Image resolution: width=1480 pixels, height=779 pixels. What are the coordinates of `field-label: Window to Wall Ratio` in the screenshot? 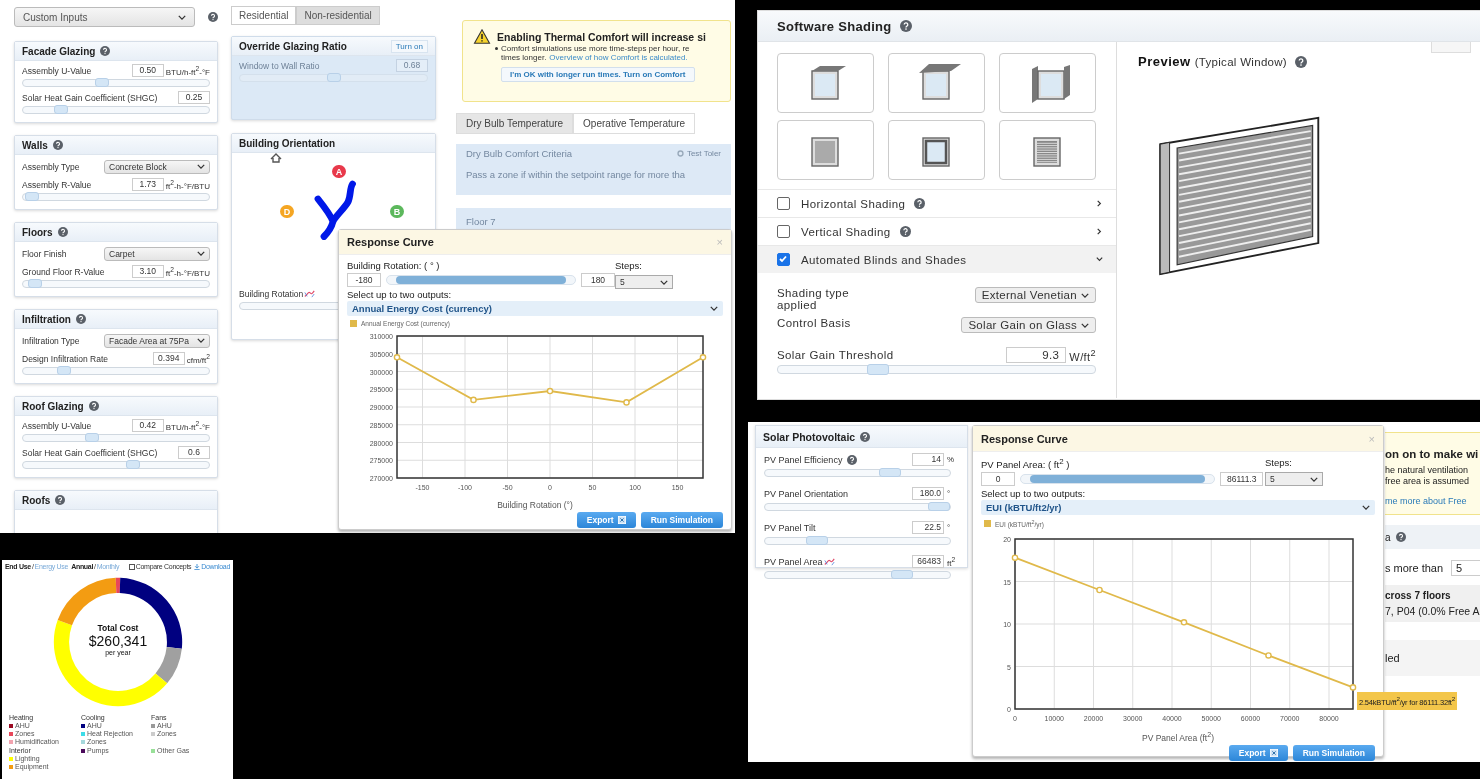 It's located at (280, 65).